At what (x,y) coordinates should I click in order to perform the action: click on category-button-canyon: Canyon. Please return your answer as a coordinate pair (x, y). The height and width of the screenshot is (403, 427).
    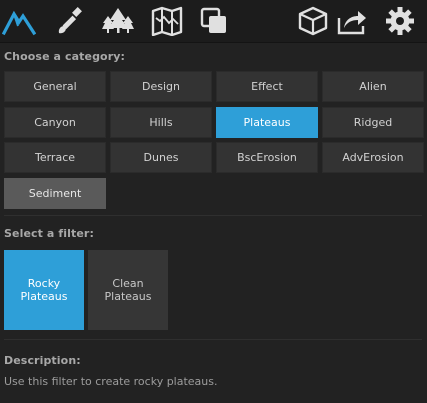
    Looking at the image, I should click on (55, 122).